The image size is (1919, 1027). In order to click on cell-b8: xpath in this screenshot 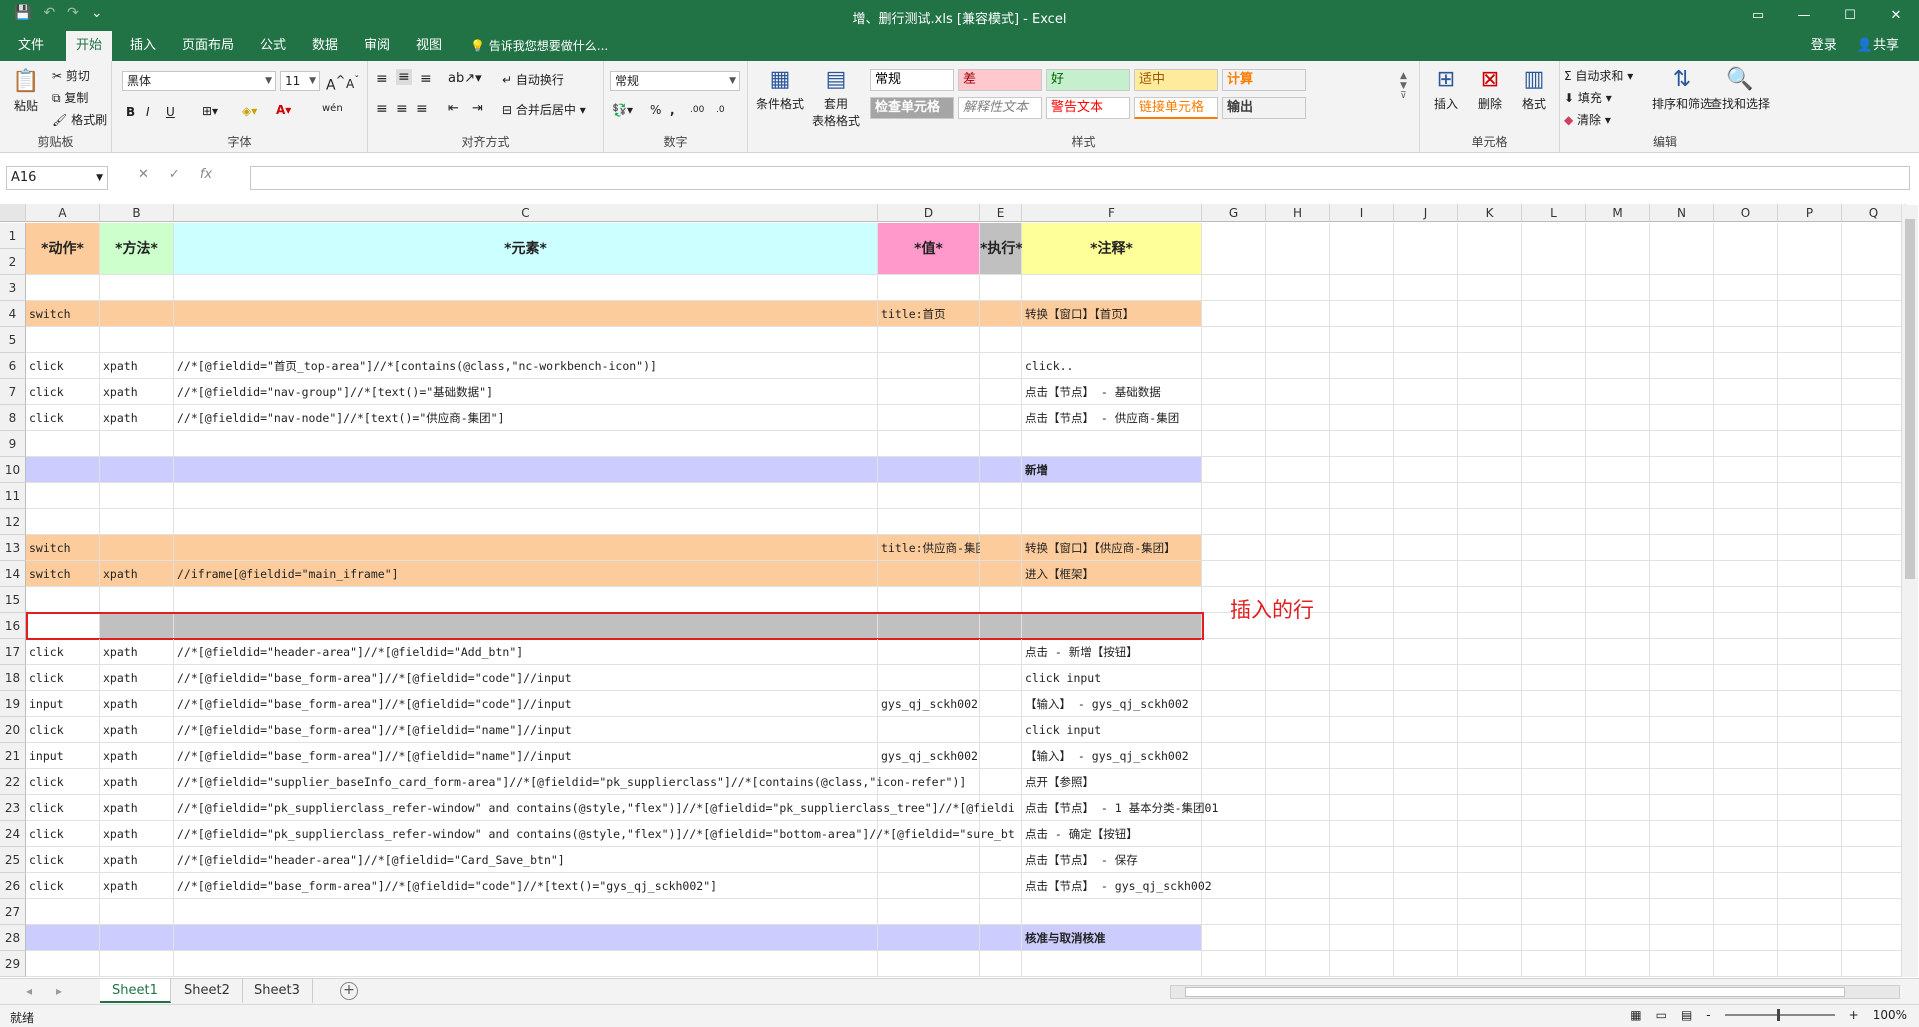, I will do `click(137, 418)`.